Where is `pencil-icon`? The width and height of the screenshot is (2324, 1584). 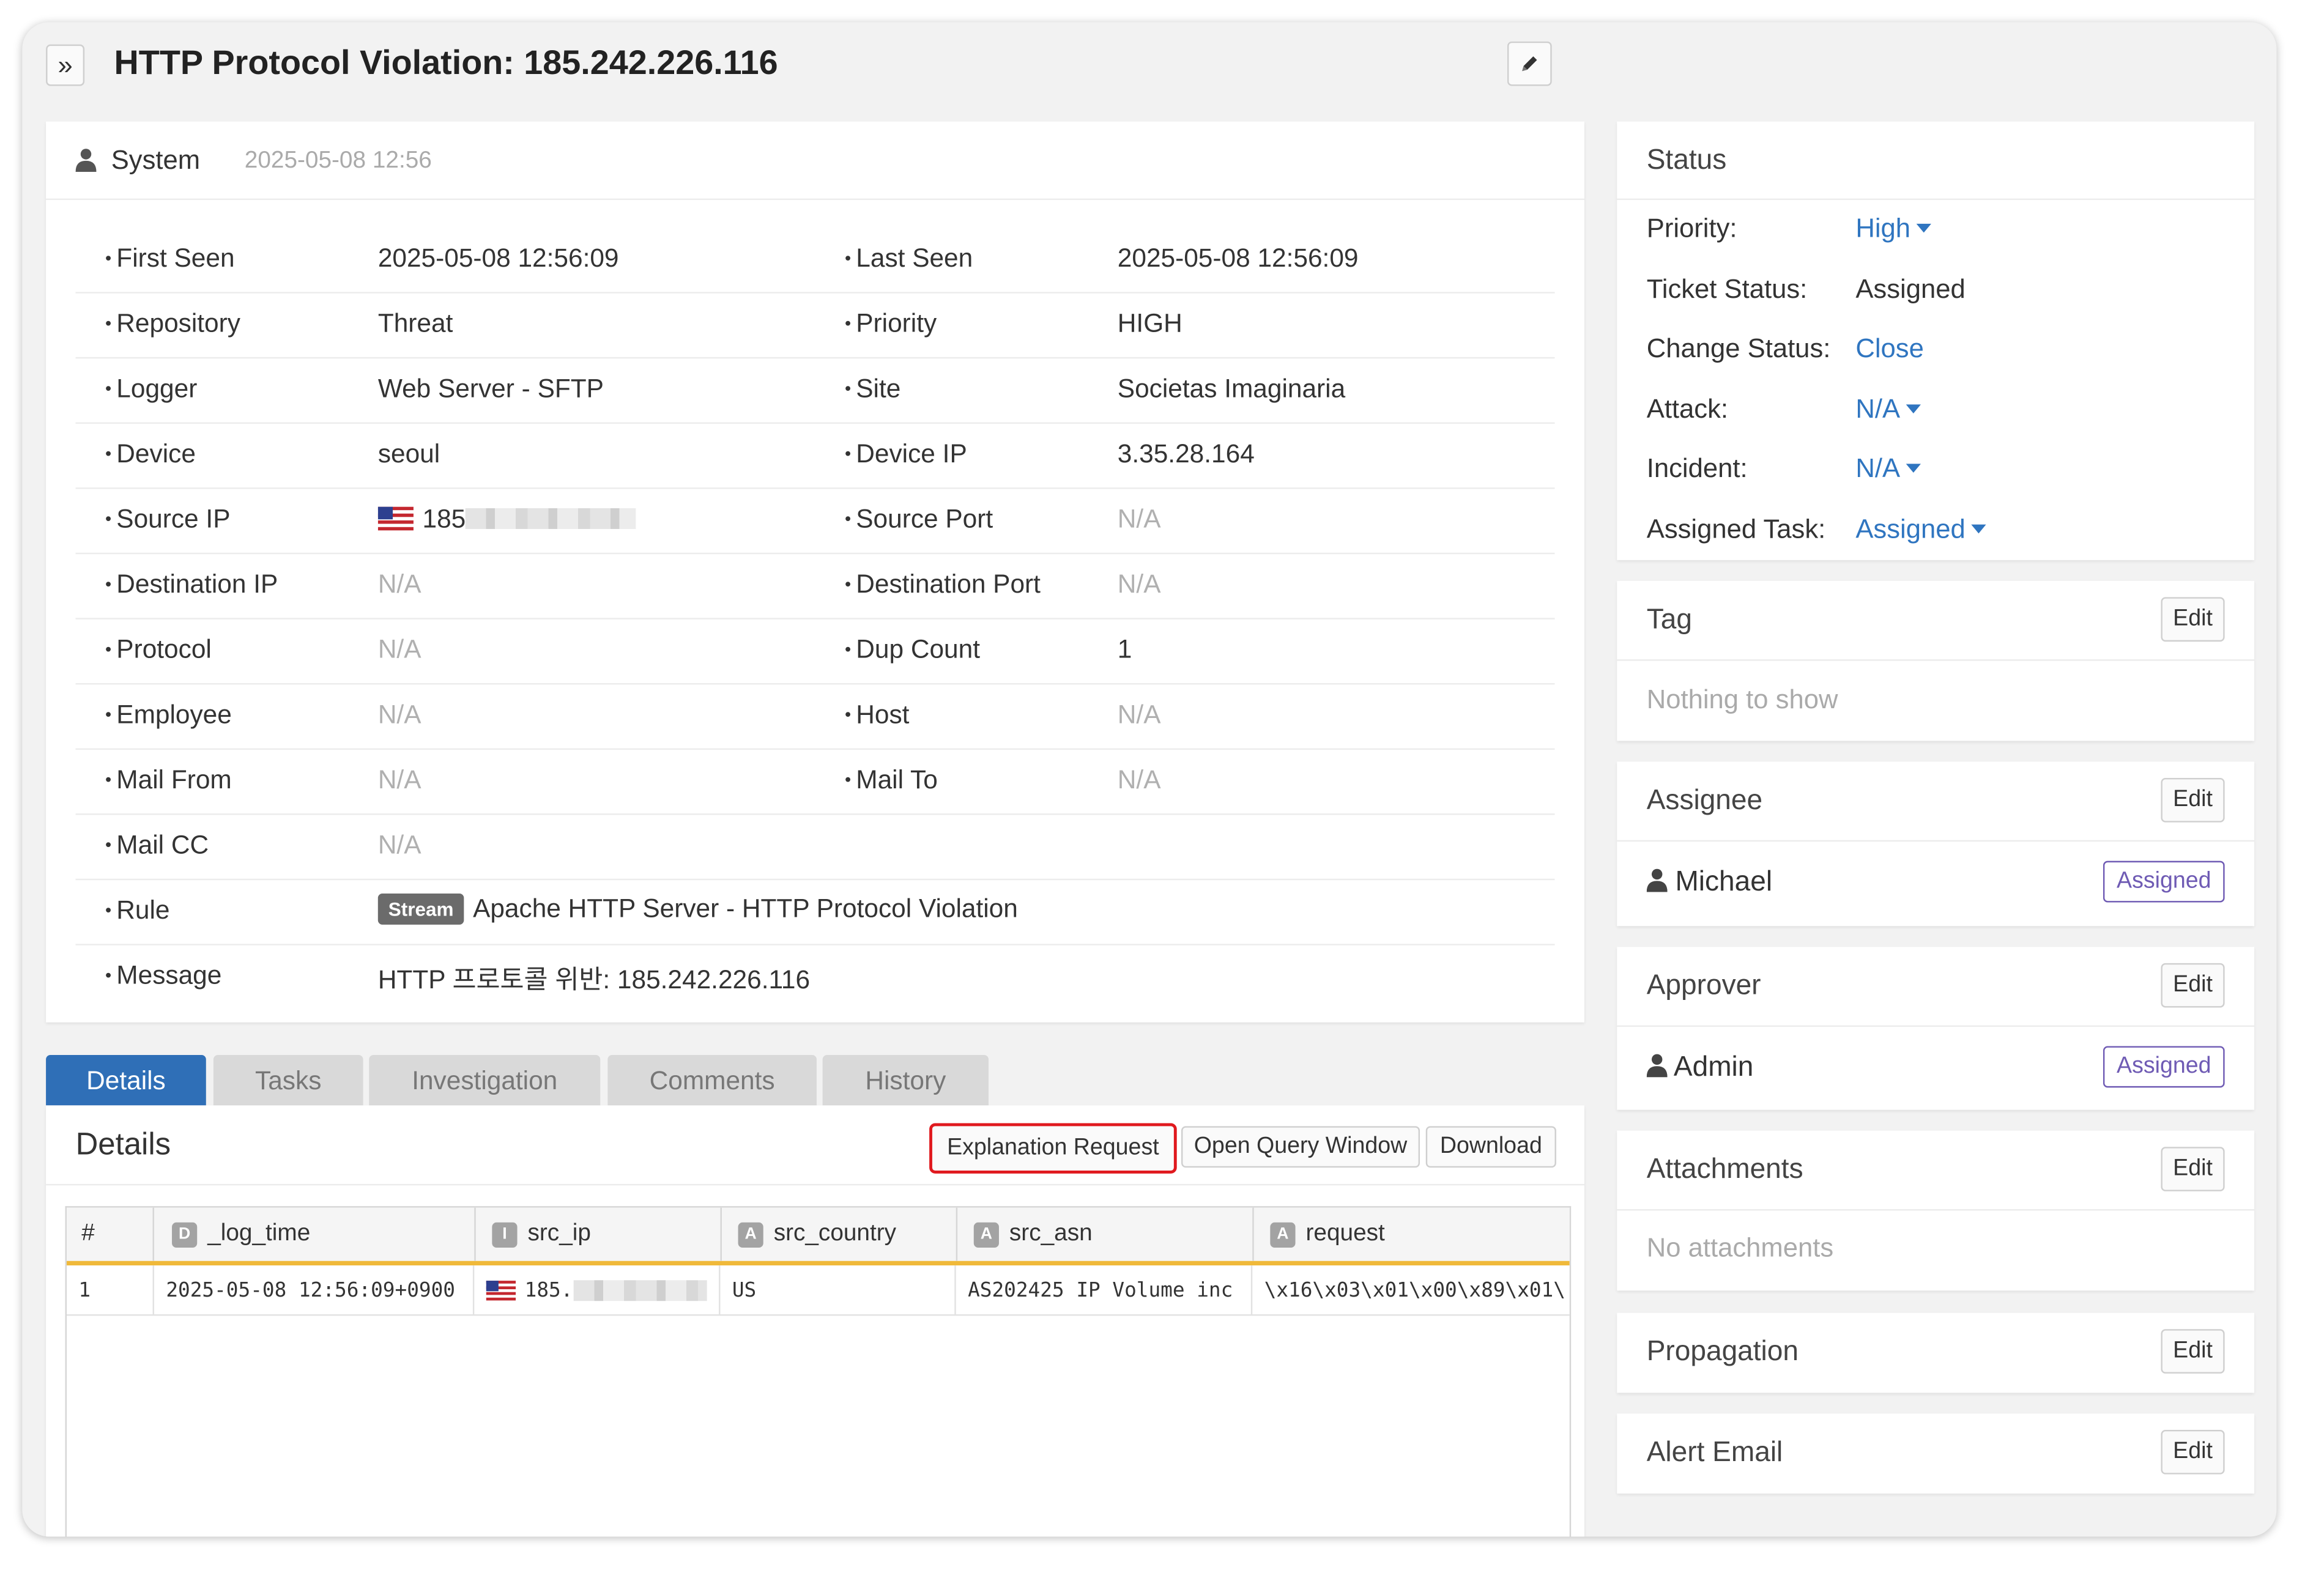 pencil-icon is located at coordinates (1529, 64).